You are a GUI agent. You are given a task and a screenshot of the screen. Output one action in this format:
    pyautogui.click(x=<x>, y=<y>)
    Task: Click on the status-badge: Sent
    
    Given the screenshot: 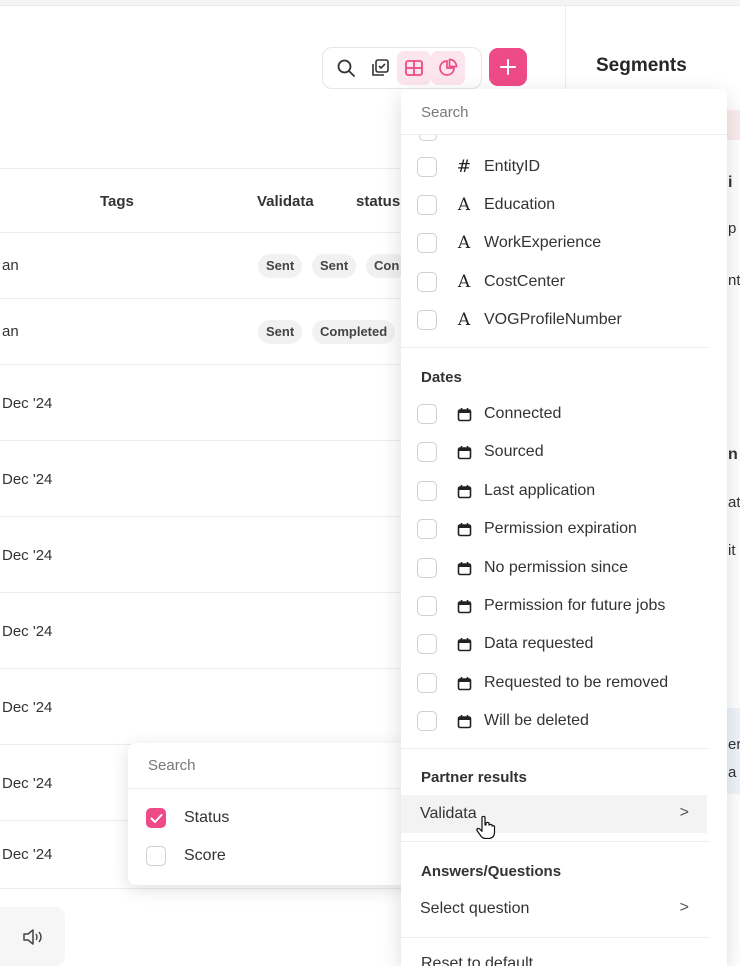 What is the action you would take?
    pyautogui.click(x=280, y=332)
    